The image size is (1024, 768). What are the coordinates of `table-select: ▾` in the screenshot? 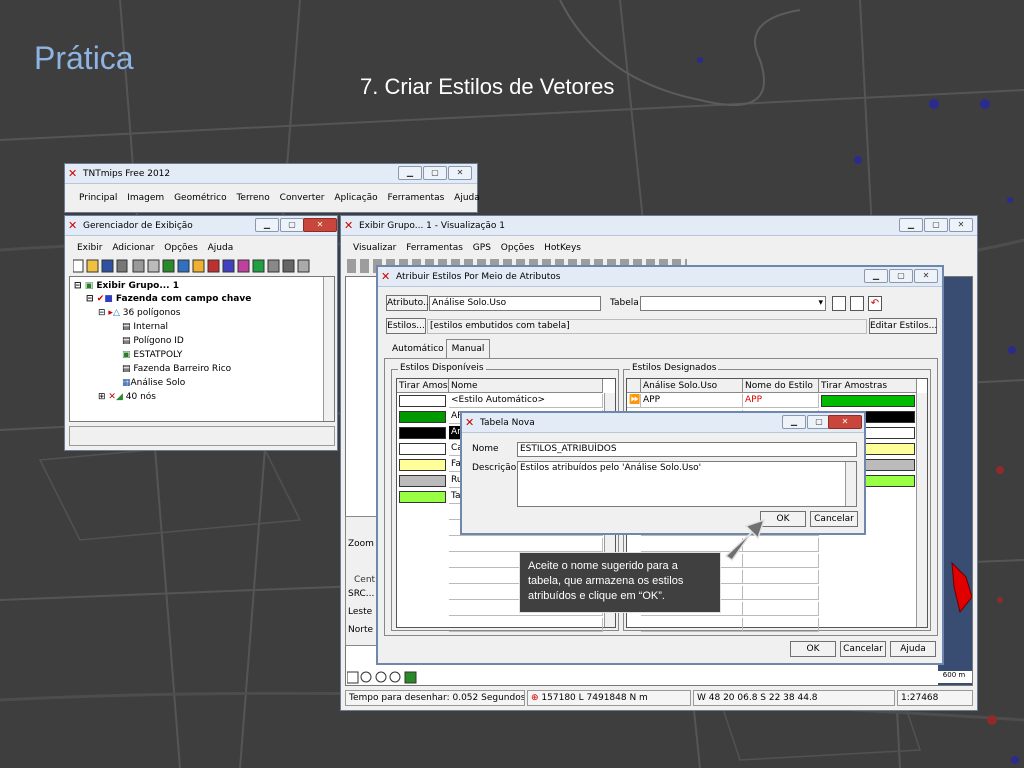 It's located at (733, 303).